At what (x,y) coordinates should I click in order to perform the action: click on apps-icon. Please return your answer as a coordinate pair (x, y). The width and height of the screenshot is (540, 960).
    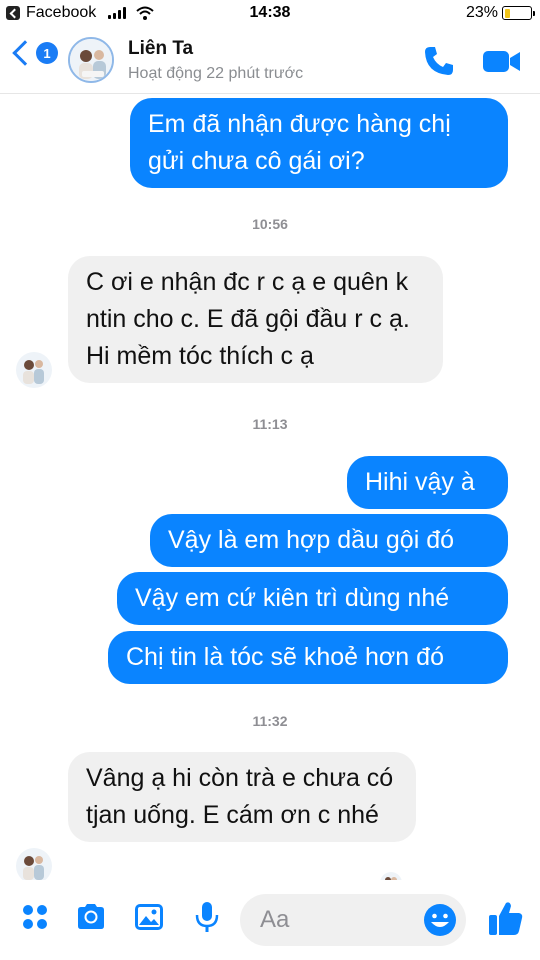
    Looking at the image, I should click on (35, 917).